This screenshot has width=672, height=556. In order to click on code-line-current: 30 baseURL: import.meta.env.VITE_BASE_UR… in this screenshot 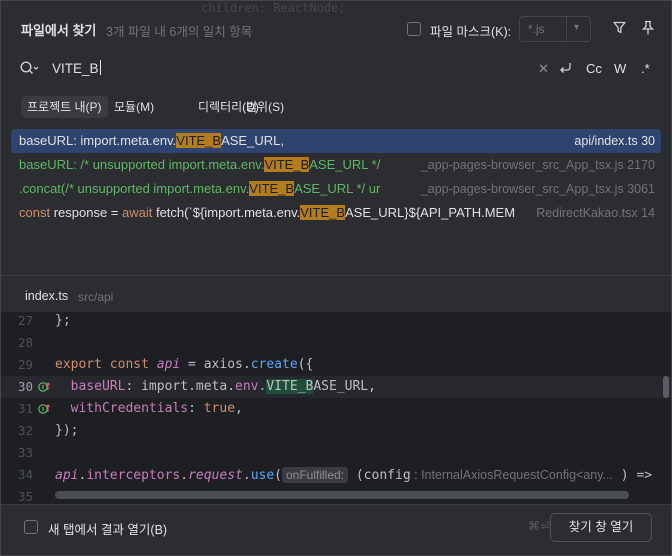, I will do `click(336, 387)`.